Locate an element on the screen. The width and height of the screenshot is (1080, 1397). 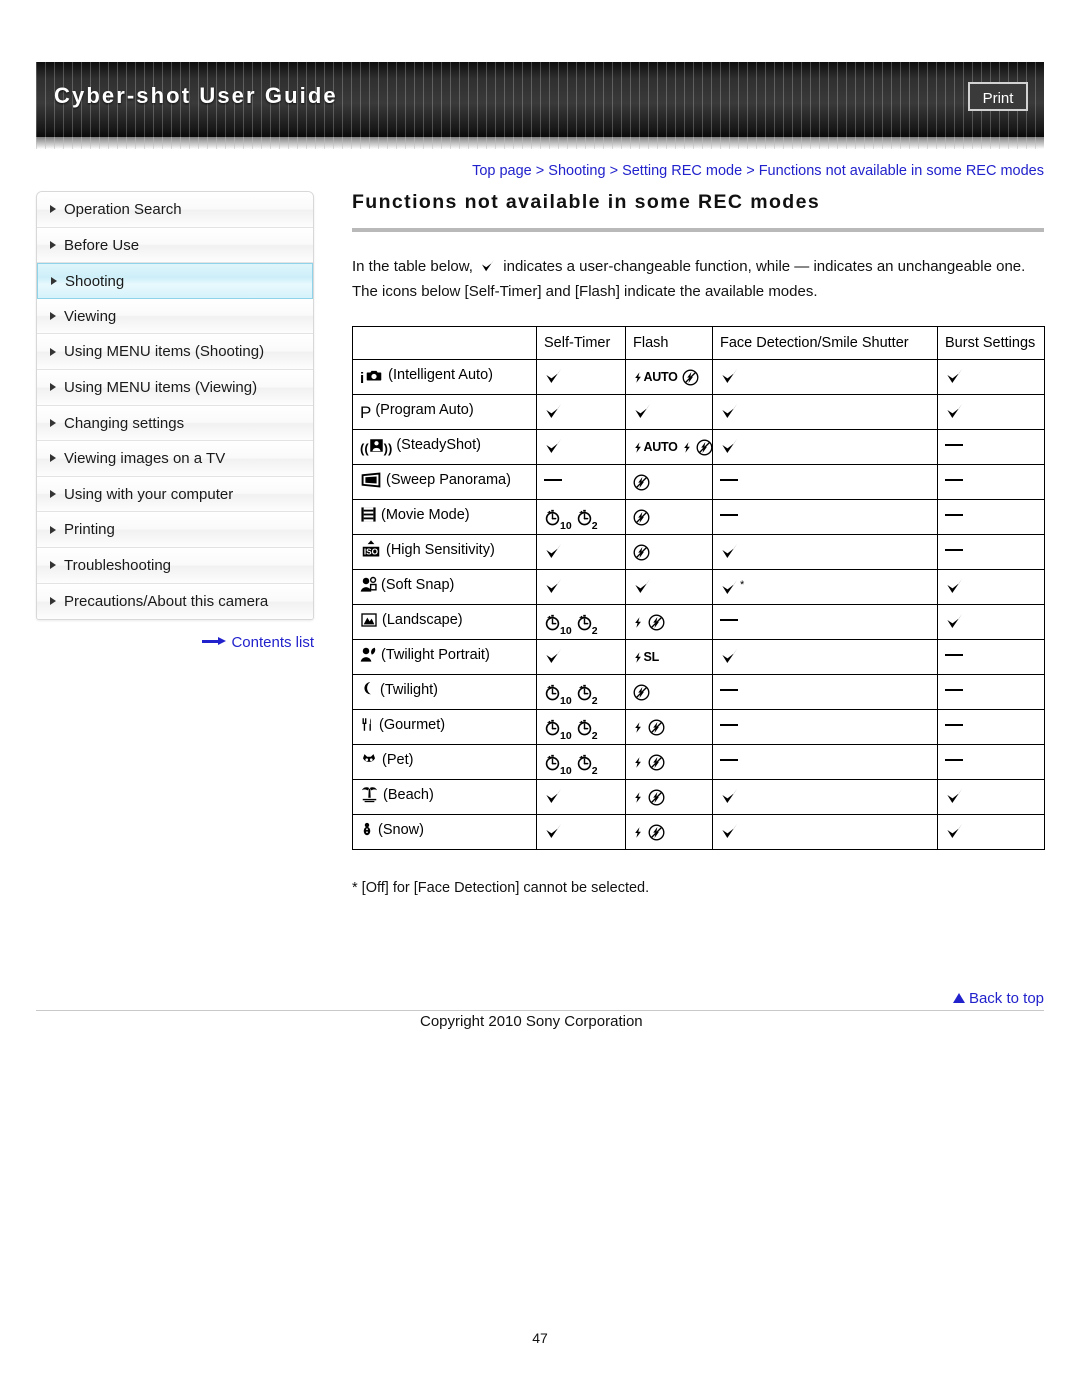
arrow-right-icon is located at coordinates (214, 641).